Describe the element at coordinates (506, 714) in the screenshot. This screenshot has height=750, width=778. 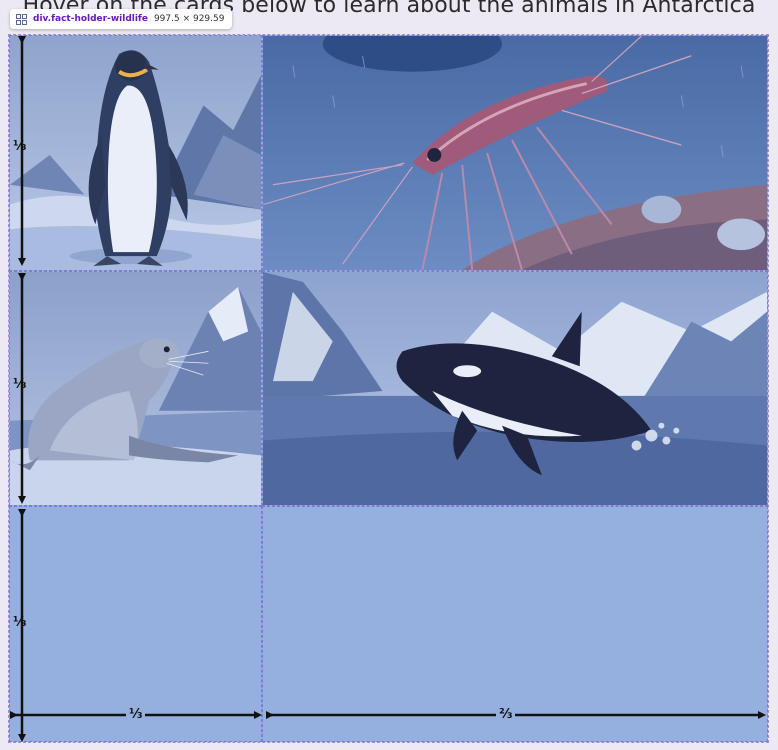
I see `column-fraction-label: ⅔` at that location.